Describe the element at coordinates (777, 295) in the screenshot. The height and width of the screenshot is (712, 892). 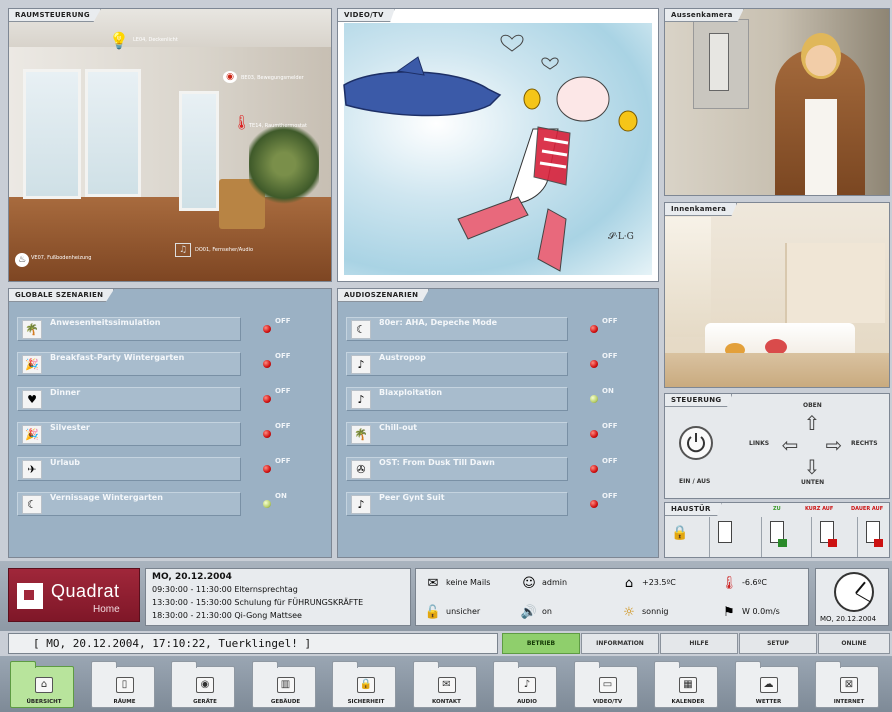
I see `inside-camera-panel: Innenkamera` at that location.